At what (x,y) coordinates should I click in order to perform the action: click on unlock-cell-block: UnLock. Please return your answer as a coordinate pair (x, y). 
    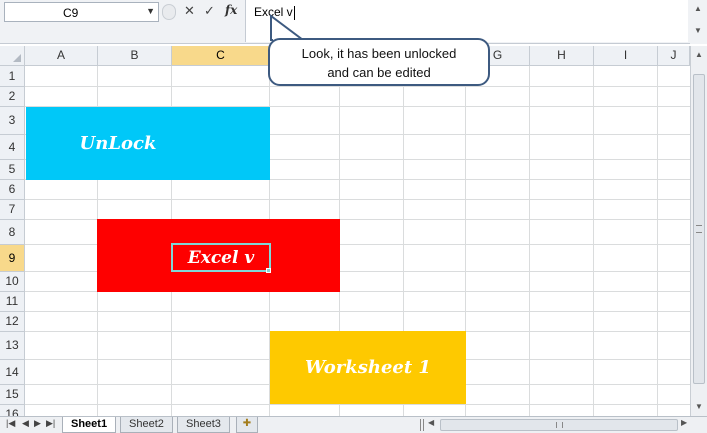
    Looking at the image, I should click on (148, 143).